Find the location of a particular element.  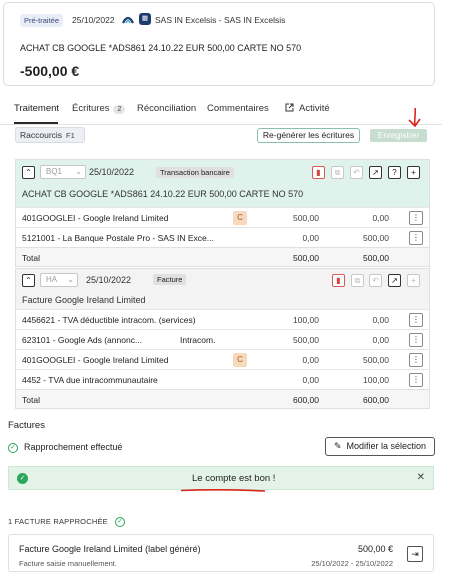

help-icon: ? is located at coordinates (394, 172).